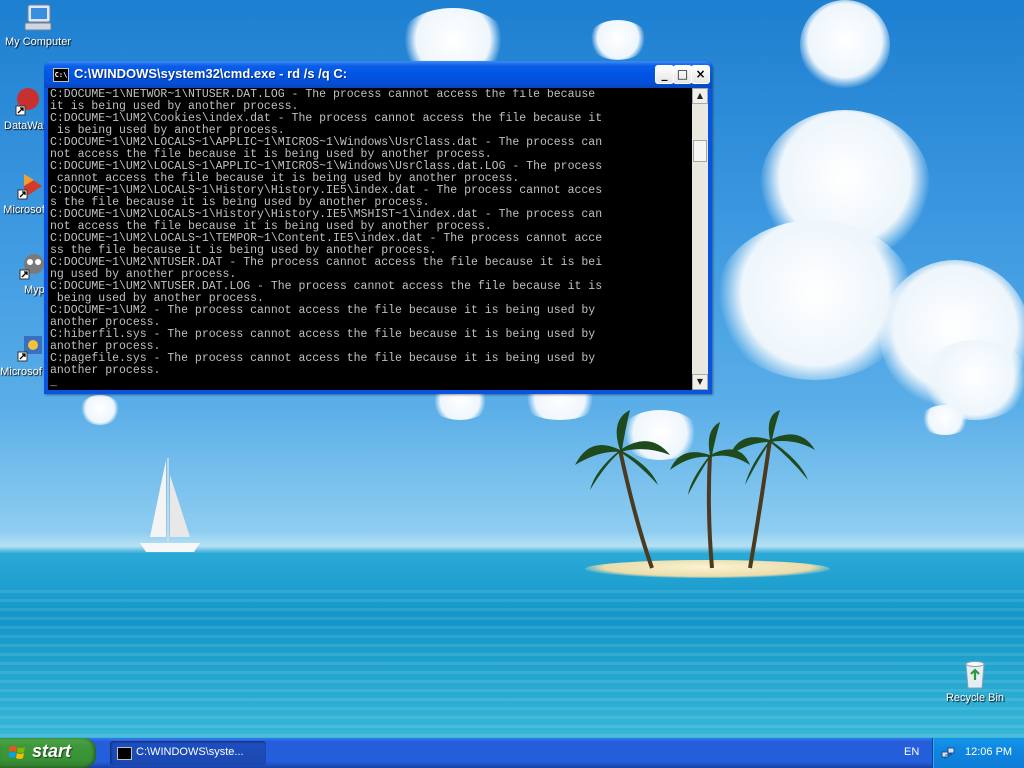 Image resolution: width=1024 pixels, height=768 pixels. What do you see at coordinates (29, 349) in the screenshot?
I see `visual-basic-shortcut-icon` at bounding box center [29, 349].